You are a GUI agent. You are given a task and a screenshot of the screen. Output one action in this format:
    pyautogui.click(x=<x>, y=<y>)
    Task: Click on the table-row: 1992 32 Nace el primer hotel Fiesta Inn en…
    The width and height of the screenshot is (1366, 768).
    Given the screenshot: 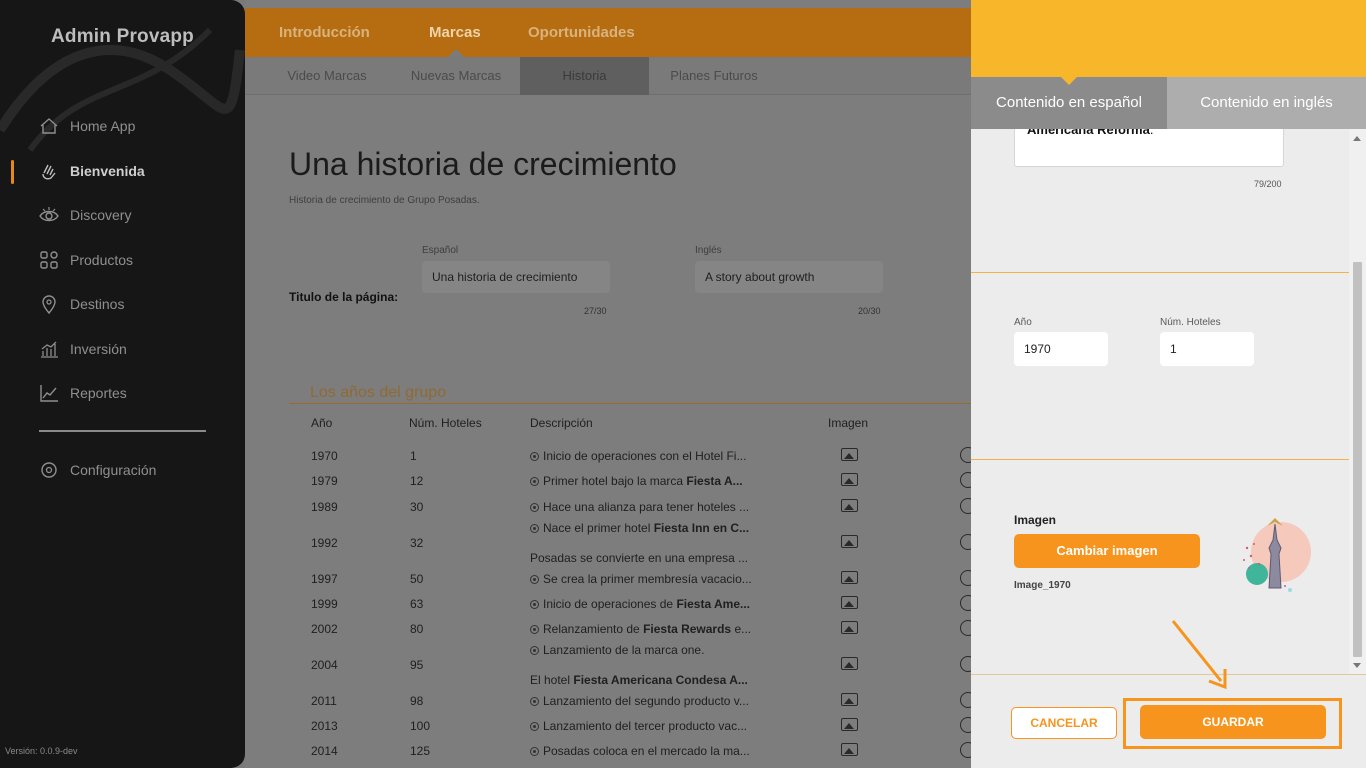 What is the action you would take?
    pyautogui.click(x=608, y=543)
    